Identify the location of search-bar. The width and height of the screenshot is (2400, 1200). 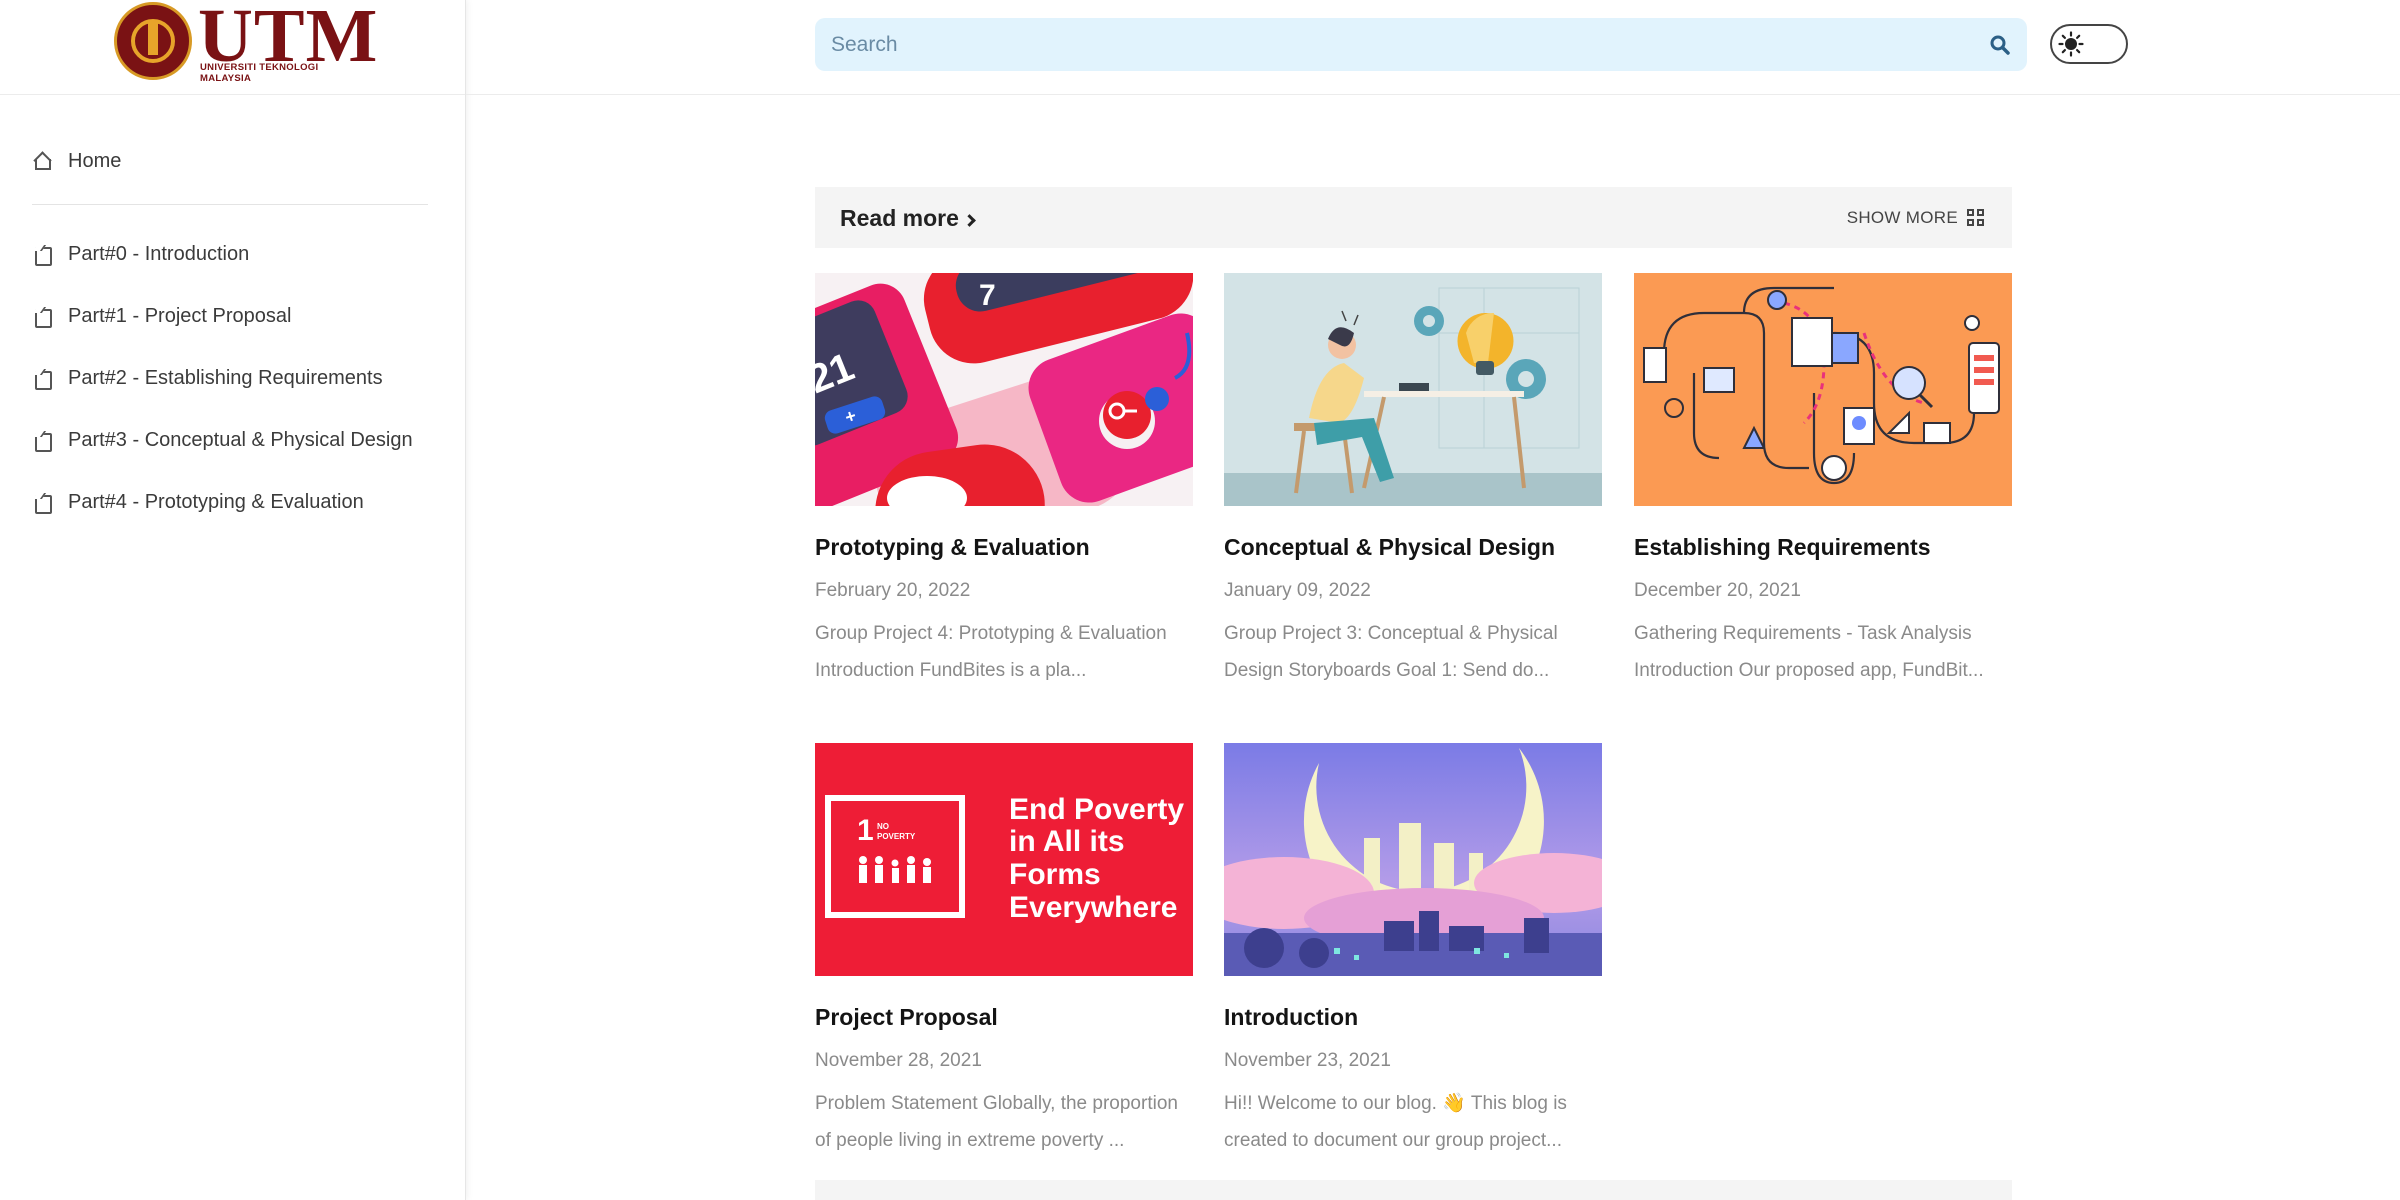
(1421, 44).